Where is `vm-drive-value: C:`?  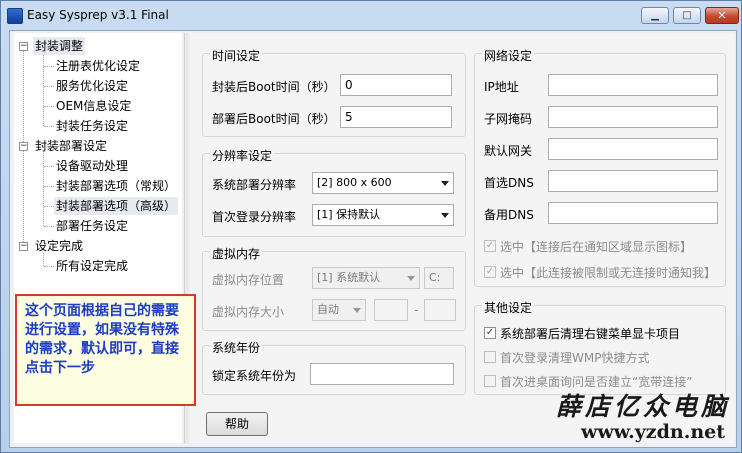
vm-drive-value: C: is located at coordinates (435, 277).